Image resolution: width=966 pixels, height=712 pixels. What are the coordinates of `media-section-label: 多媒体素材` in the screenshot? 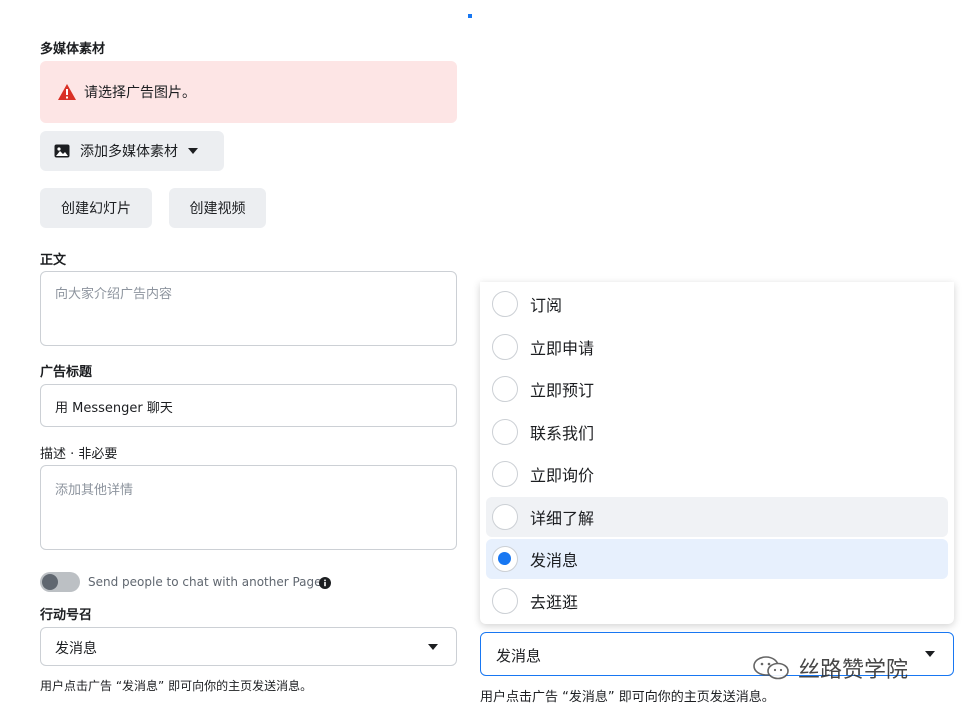 It's located at (73, 49).